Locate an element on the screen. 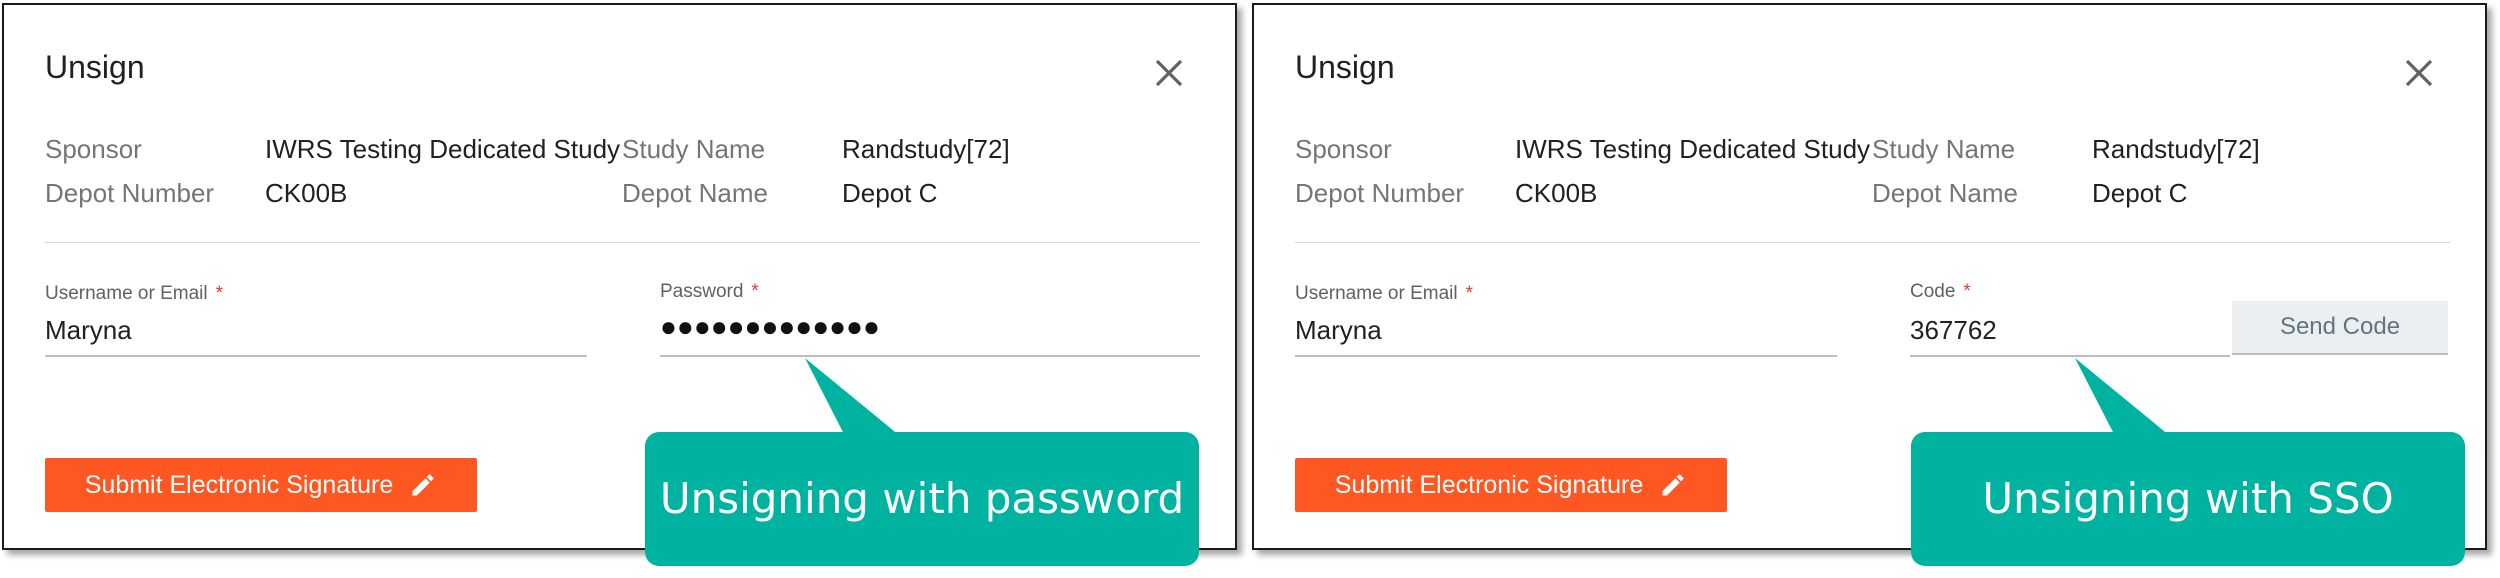 The width and height of the screenshot is (2500, 578). code-input: 367762 is located at coordinates (1953, 330).